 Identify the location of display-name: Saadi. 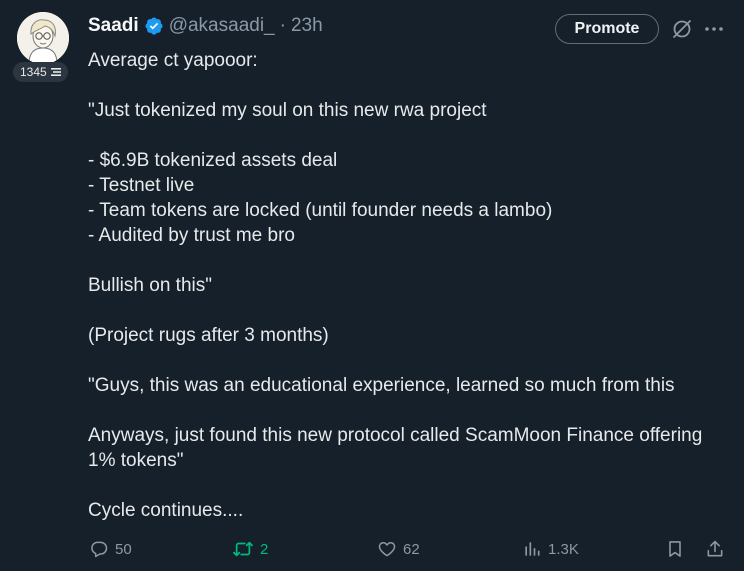
(113, 26).